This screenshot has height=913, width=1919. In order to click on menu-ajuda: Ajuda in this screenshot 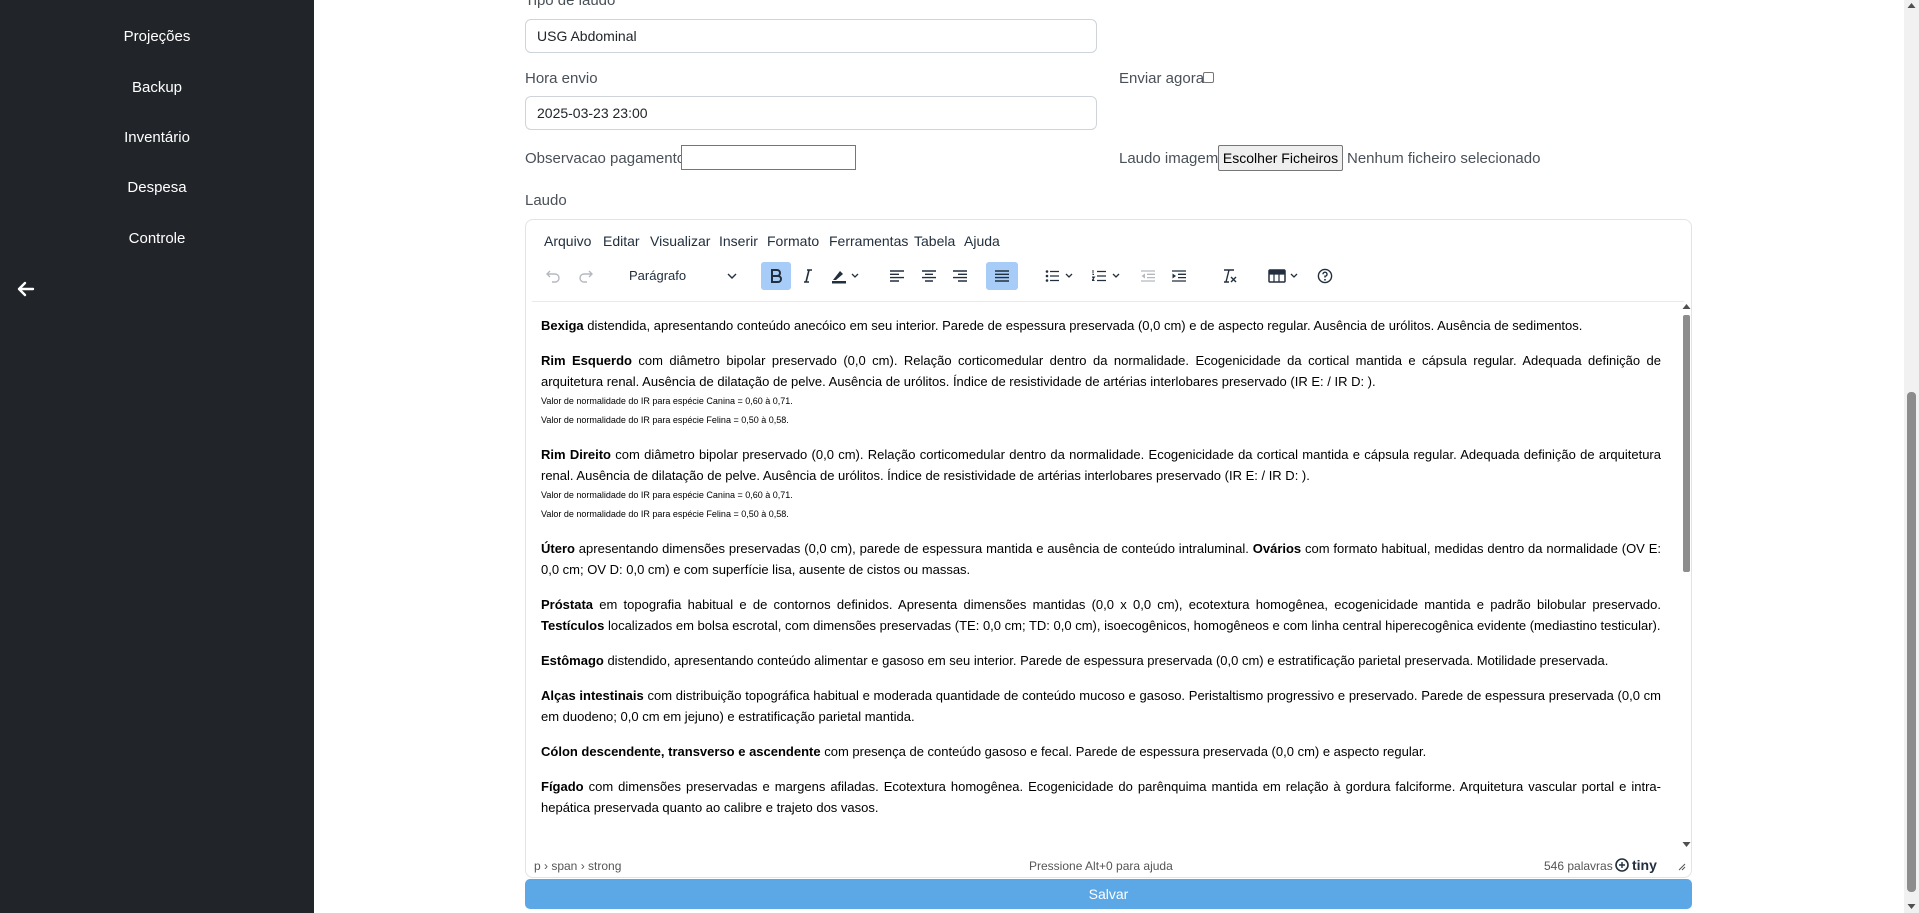, I will do `click(982, 241)`.